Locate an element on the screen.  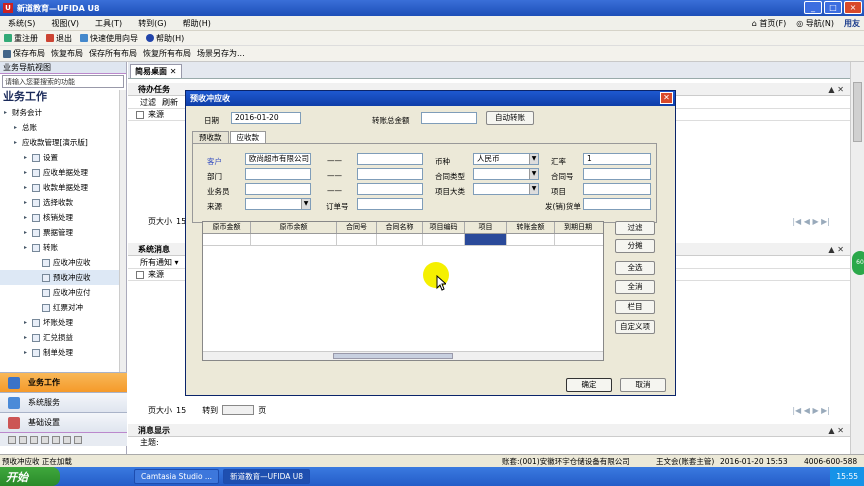
deselect-all-button: 全消 is located at coordinates (635, 287).